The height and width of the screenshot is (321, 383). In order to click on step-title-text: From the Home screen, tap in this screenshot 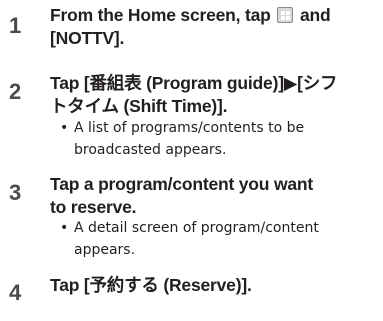, I will do `click(160, 15)`.